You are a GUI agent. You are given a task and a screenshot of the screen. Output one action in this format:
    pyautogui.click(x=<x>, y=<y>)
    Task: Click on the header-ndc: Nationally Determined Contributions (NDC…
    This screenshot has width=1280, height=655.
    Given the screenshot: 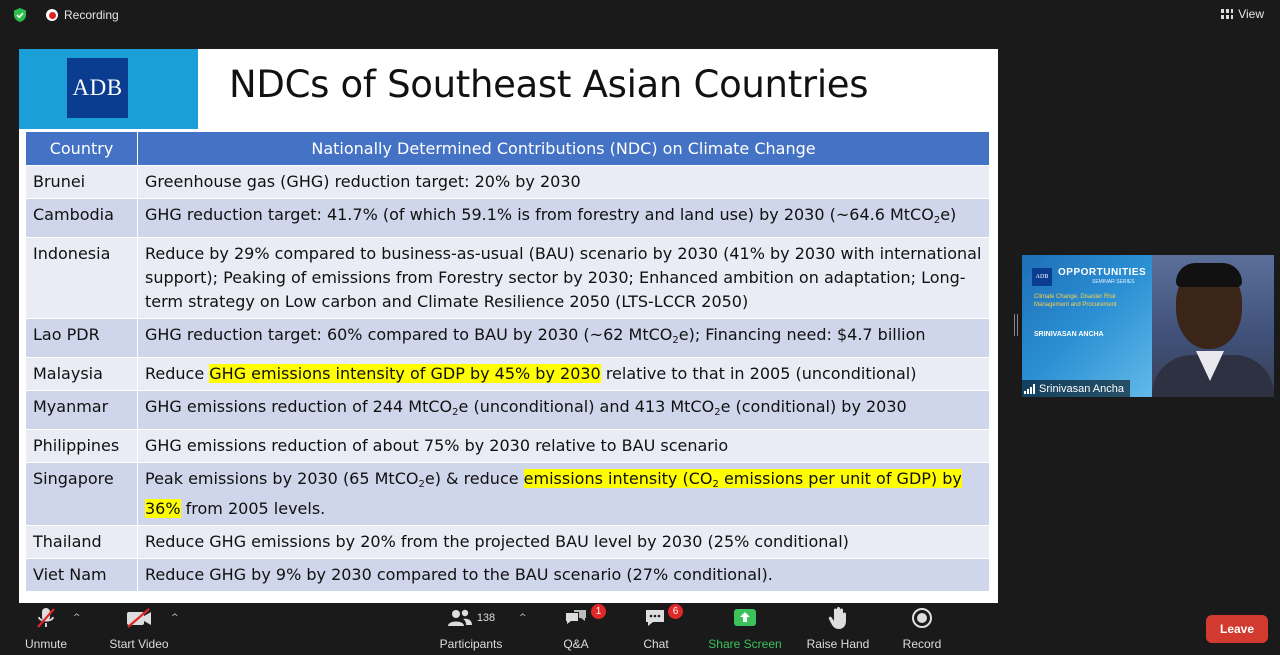 What is the action you would take?
    pyautogui.click(x=563, y=148)
    